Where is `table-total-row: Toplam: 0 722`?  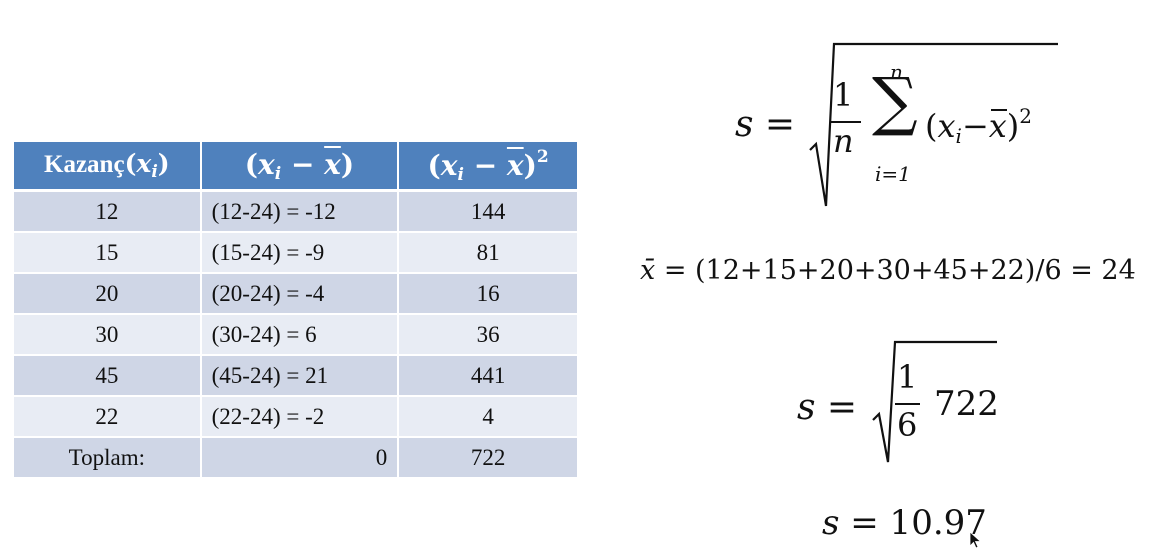 table-total-row: Toplam: 0 722 is located at coordinates (295, 458).